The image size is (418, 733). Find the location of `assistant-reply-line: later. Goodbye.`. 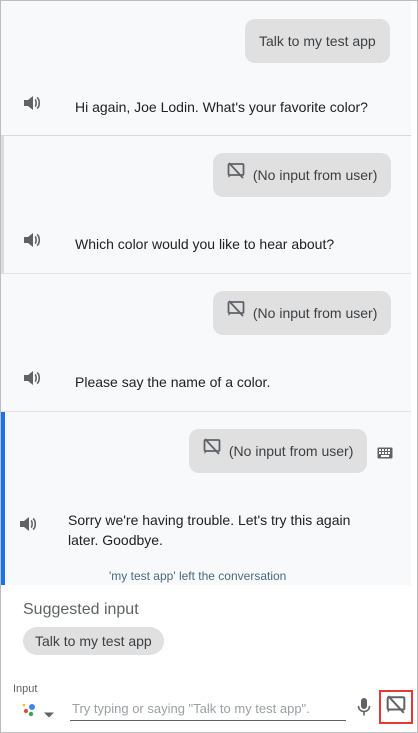

assistant-reply-line: later. Goodbye. is located at coordinates (115, 540).